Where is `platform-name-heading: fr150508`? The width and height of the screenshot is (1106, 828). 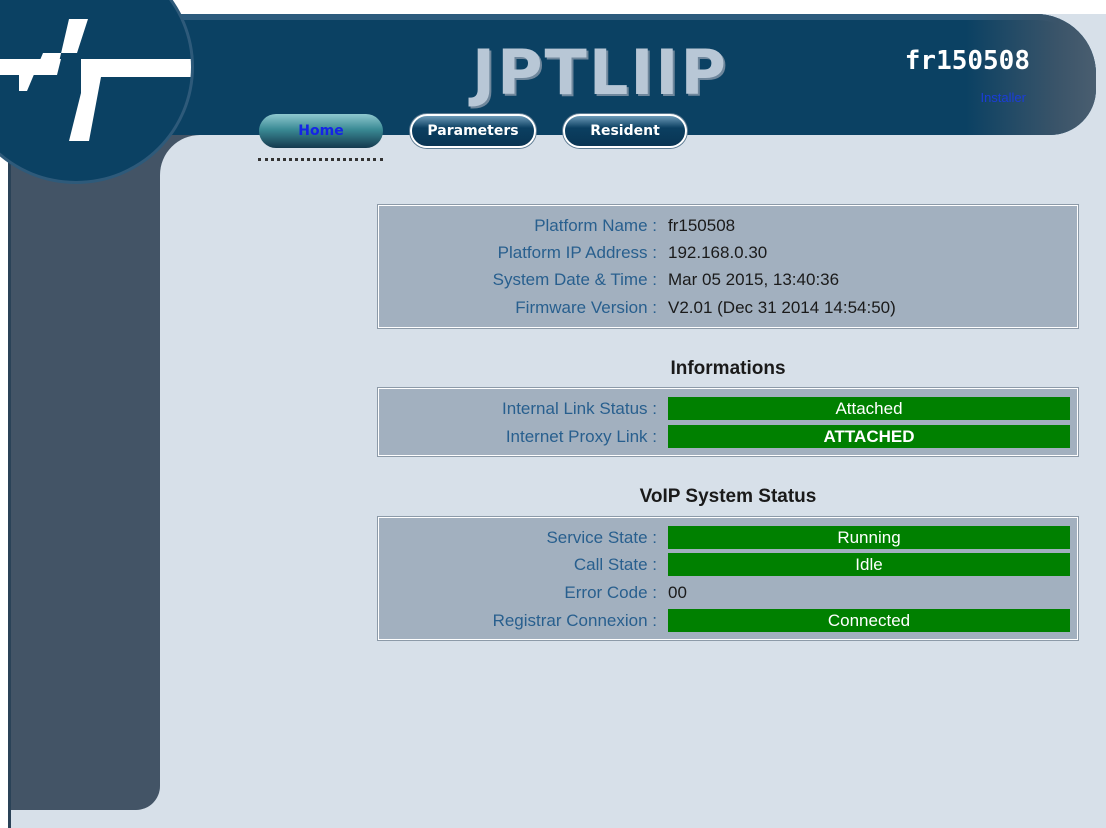 platform-name-heading: fr150508 is located at coordinates (967, 61).